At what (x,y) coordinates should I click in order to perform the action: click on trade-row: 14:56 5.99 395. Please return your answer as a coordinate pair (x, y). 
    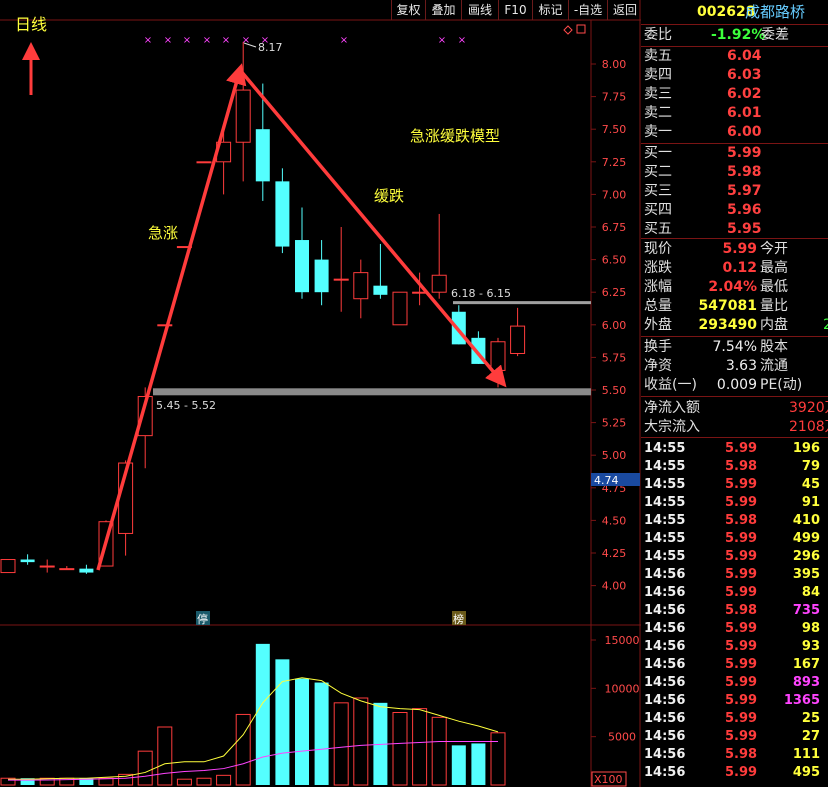
    Looking at the image, I should click on (734, 575).